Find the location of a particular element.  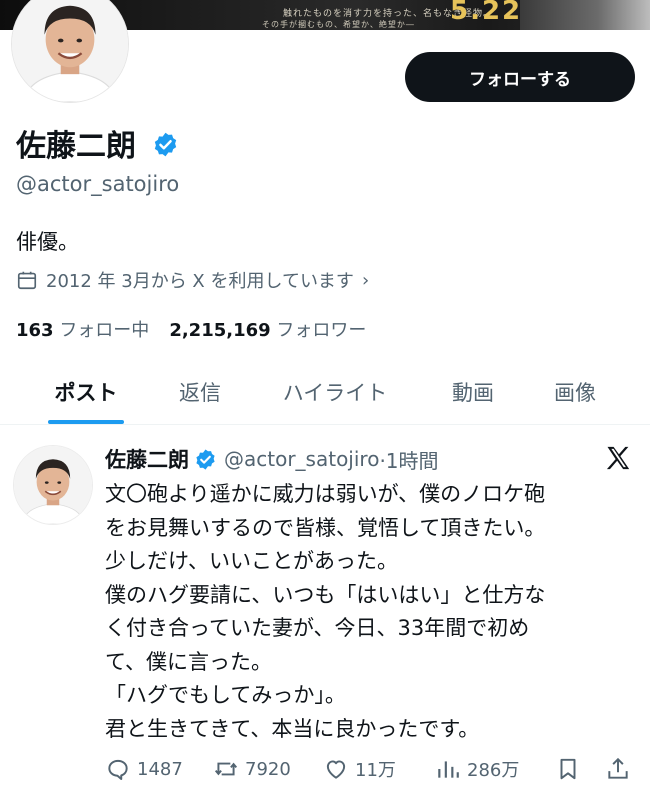

post-actions: 1487 7920 11万 286万 is located at coordinates (370, 769).